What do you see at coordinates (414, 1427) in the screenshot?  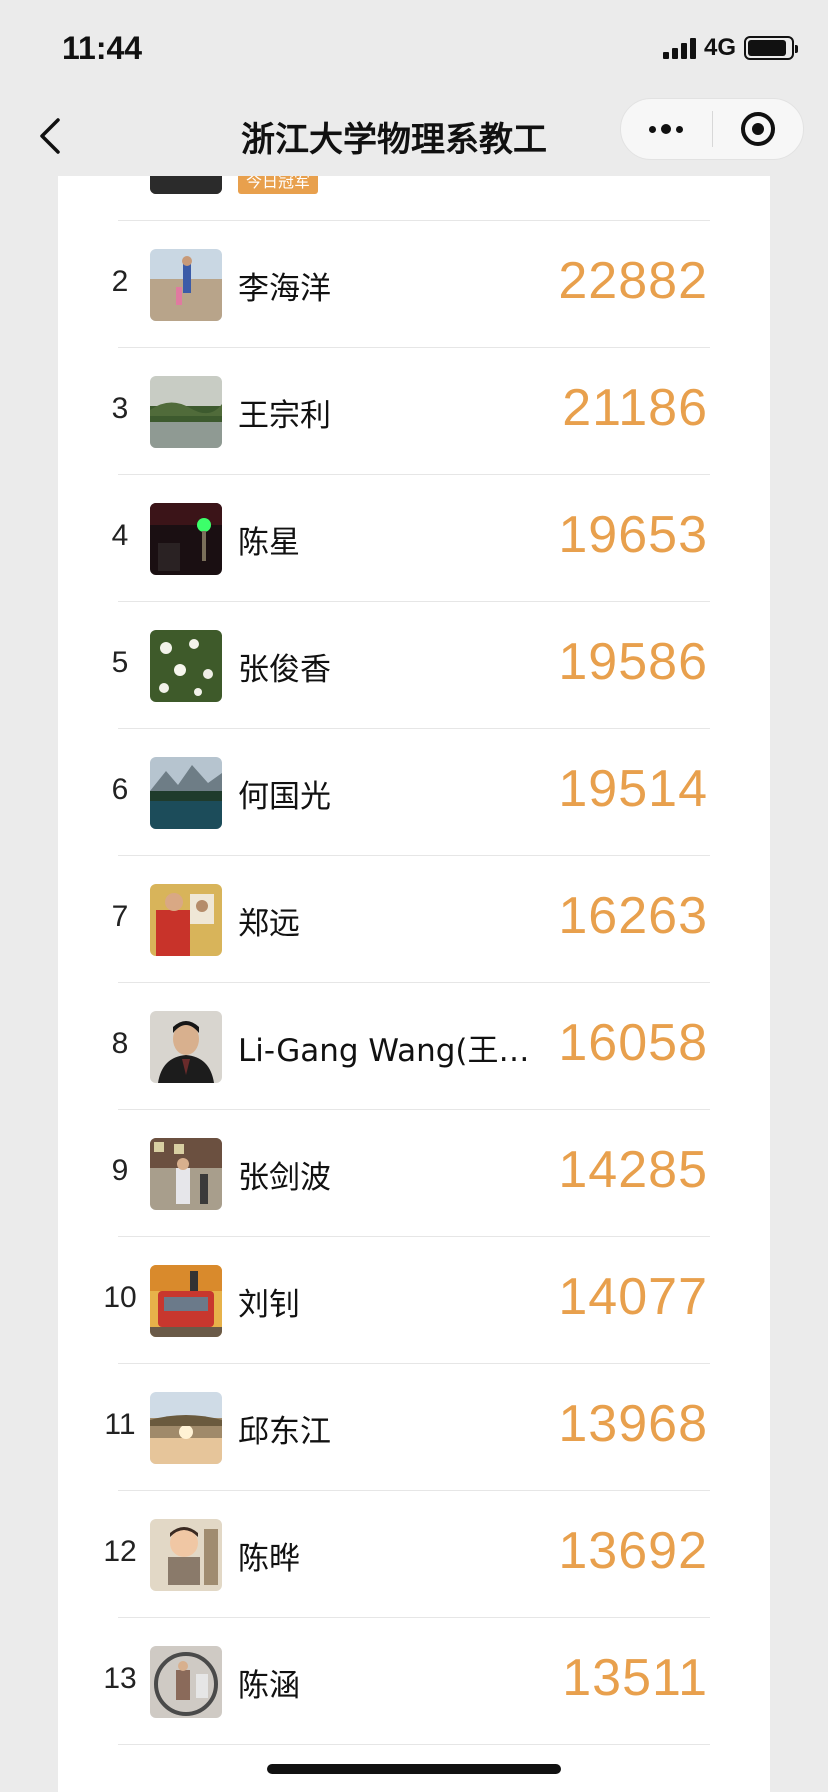 I see `leaderboard-row: 11 邱东江 13968` at bounding box center [414, 1427].